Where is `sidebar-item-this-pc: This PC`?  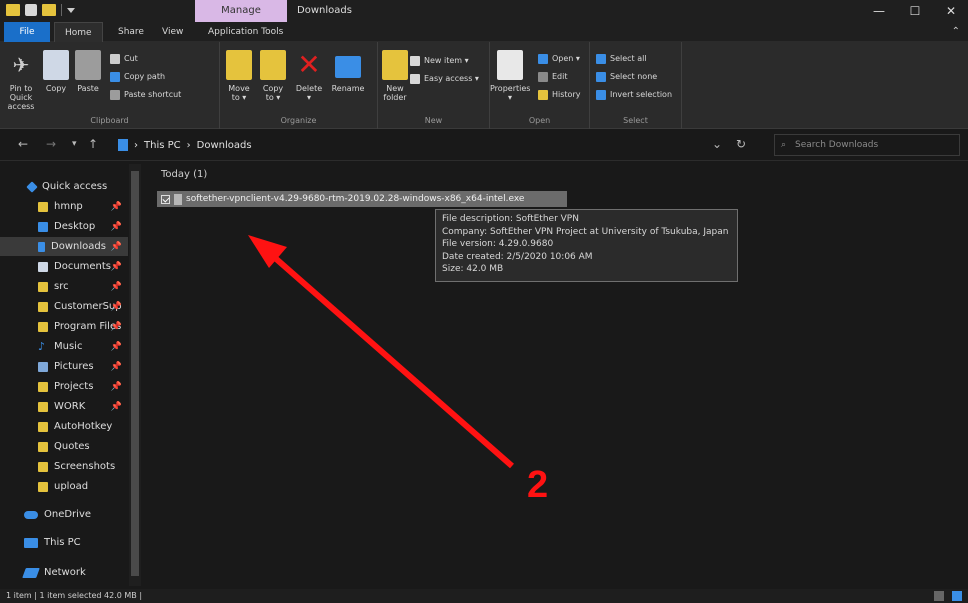
sidebar-item-this-pc: This PC is located at coordinates (64, 542).